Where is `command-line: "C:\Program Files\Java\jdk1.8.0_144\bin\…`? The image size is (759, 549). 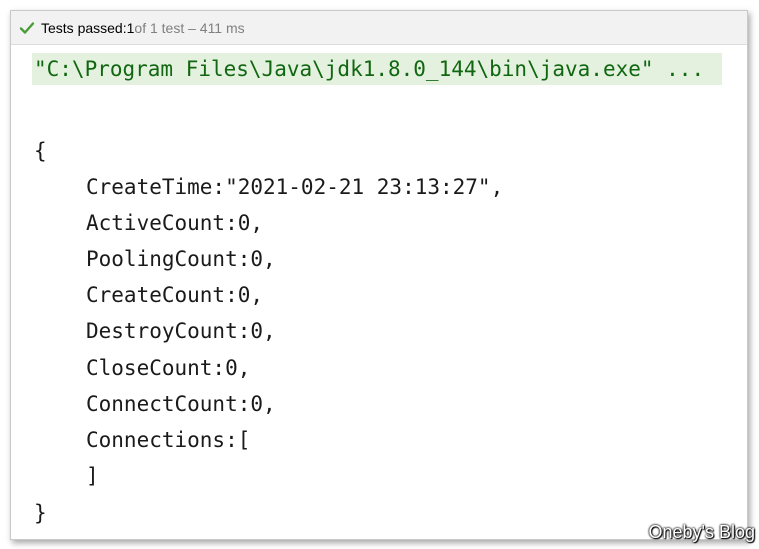 command-line: "C:\Program Files\Java\jdk1.8.0_144\bin\… is located at coordinates (377, 69).